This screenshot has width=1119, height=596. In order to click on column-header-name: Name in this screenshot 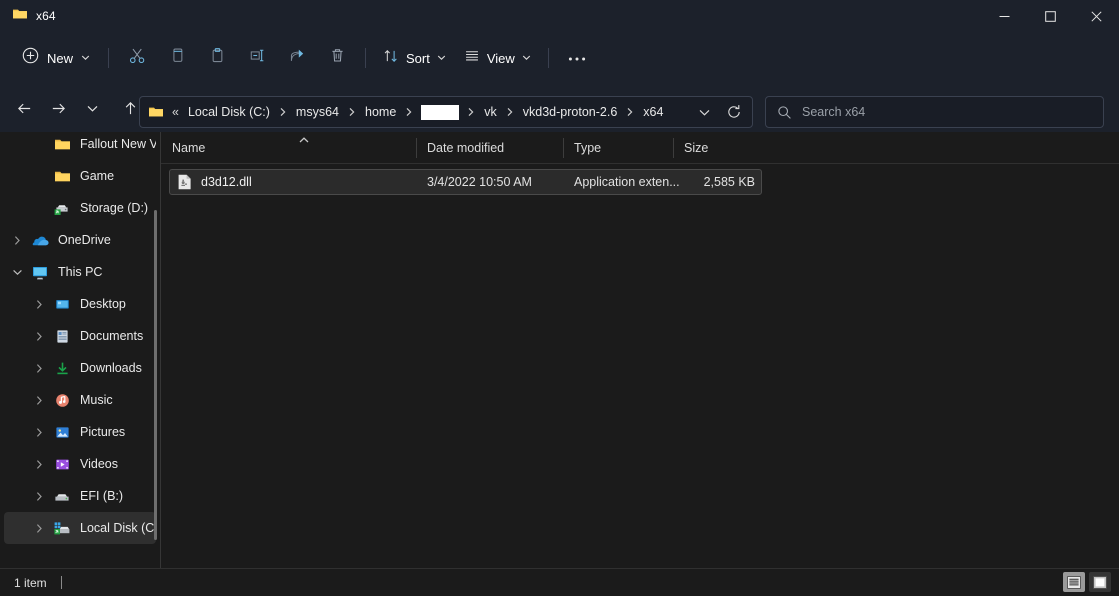, I will do `click(288, 148)`.